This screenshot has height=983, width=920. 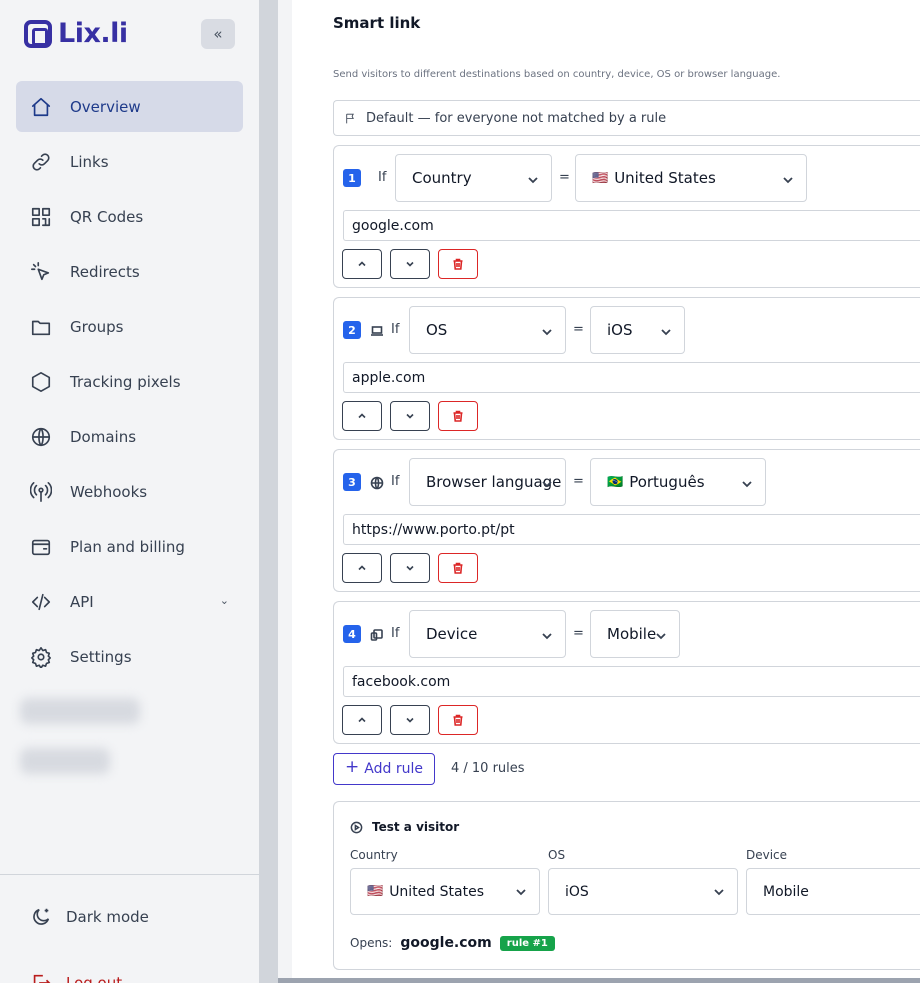 I want to click on rule-destination-input: facebook.com, so click(x=631, y=681).